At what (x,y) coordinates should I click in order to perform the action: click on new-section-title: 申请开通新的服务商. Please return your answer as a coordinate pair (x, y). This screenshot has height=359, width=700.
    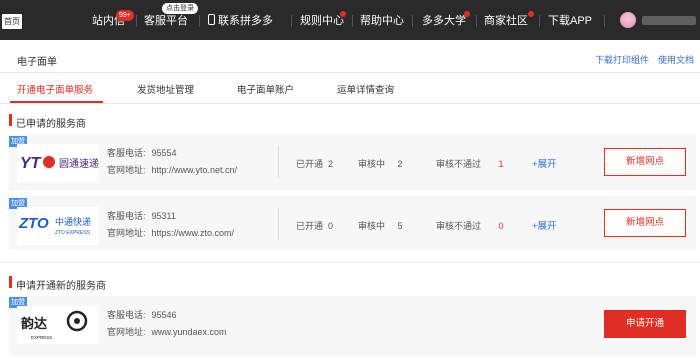
    Looking at the image, I should click on (61, 286).